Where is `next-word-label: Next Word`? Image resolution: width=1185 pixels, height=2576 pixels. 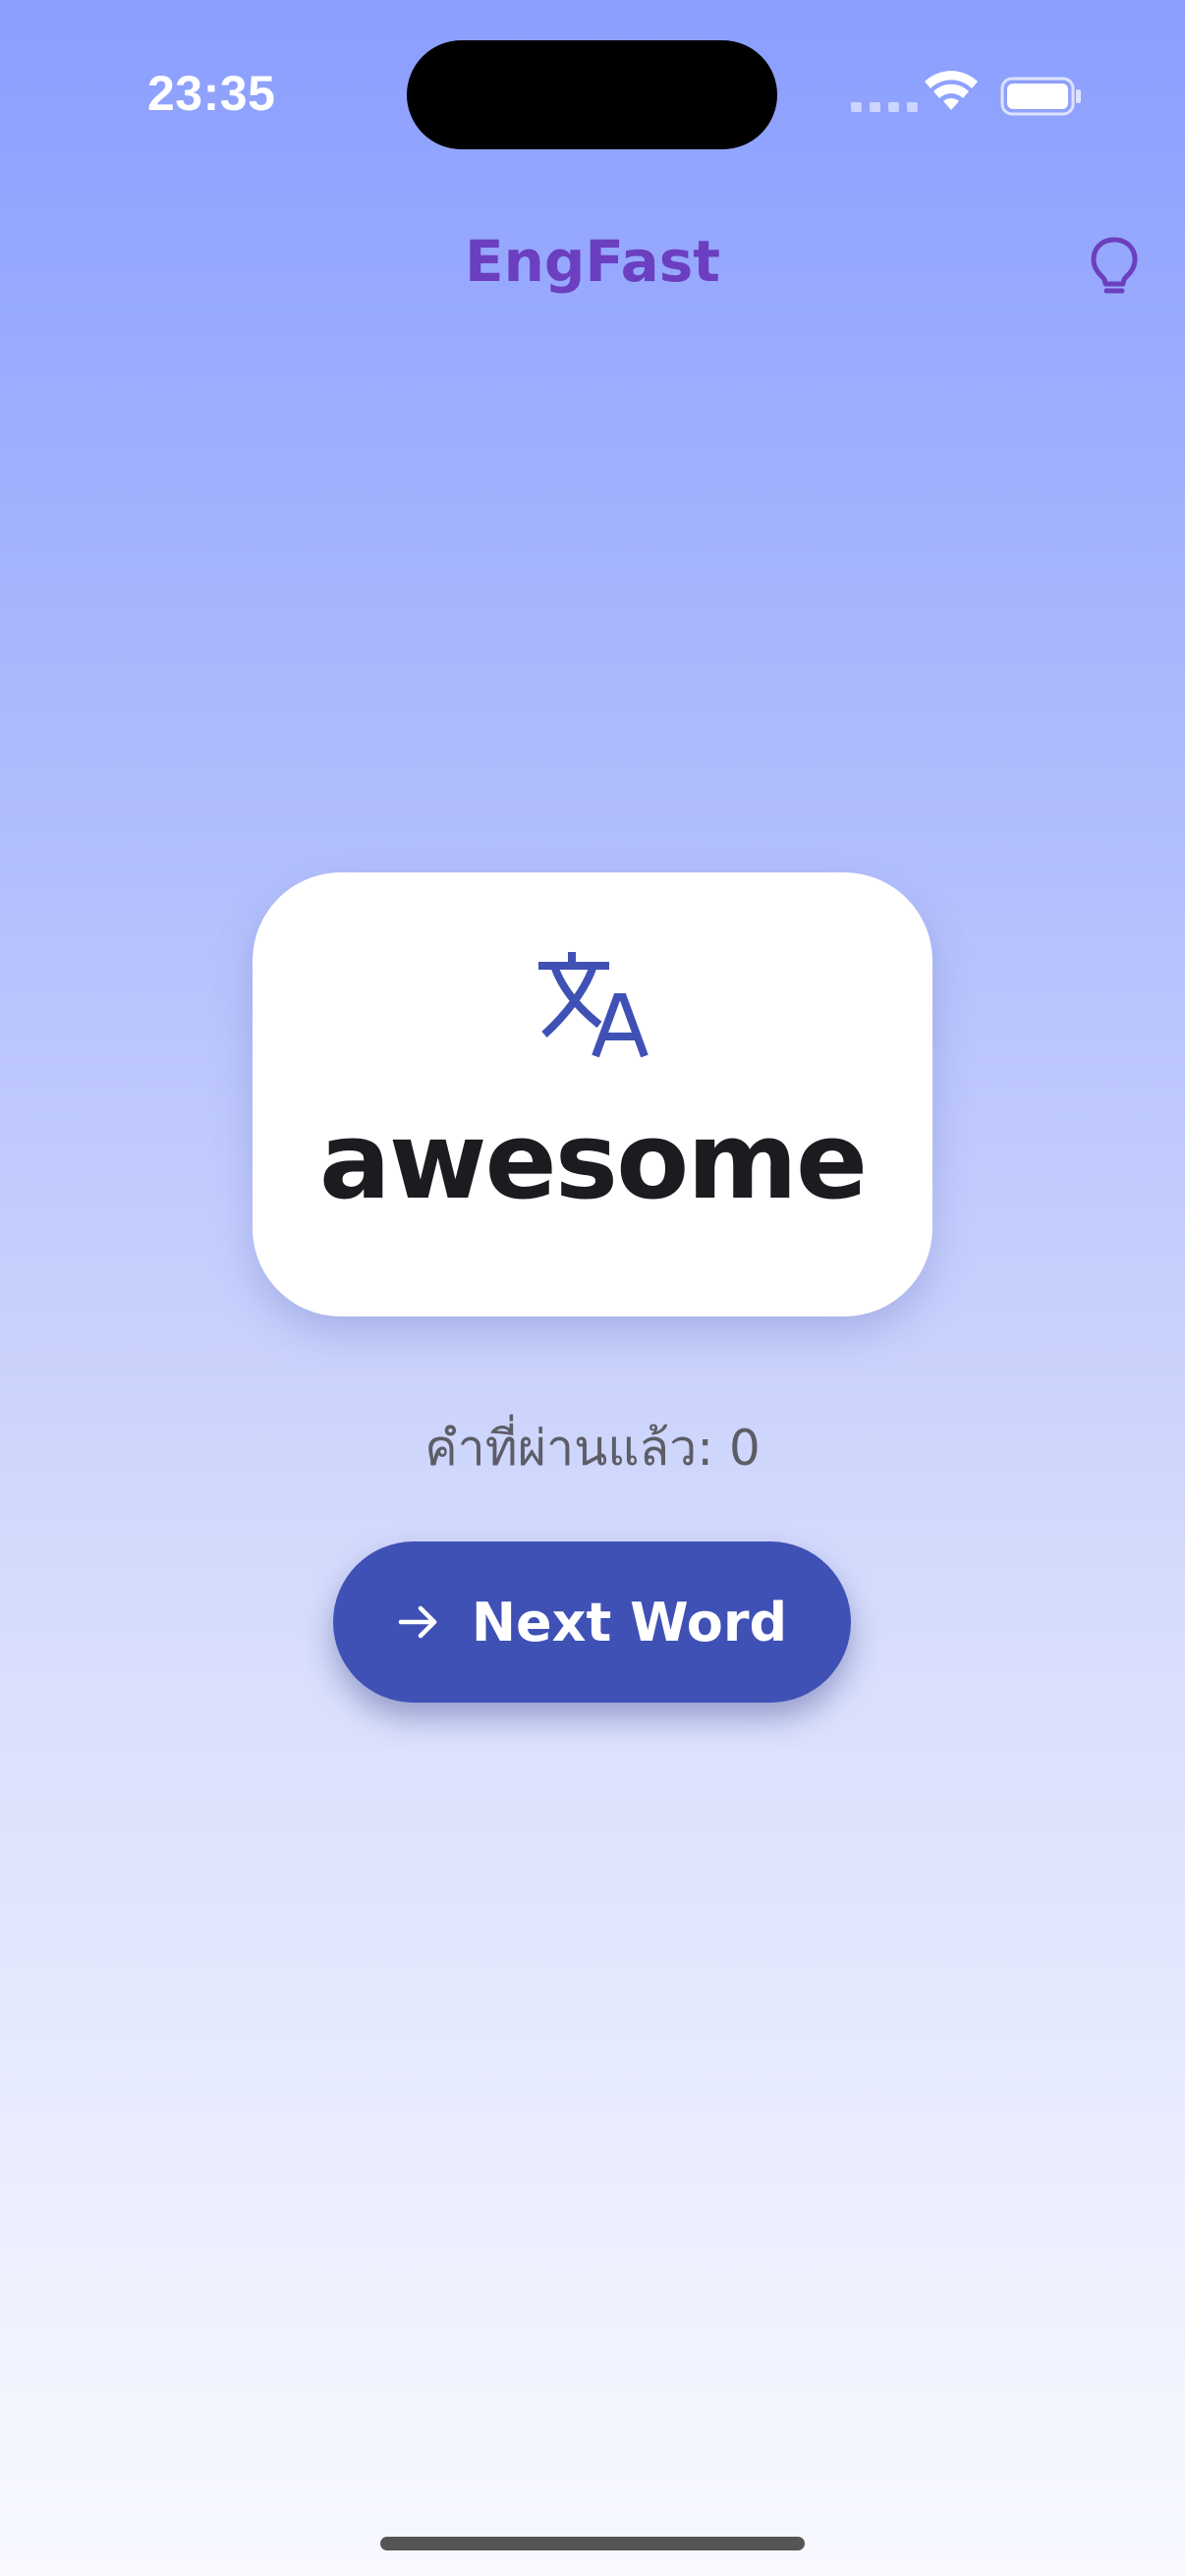
next-word-label: Next Word is located at coordinates (629, 1622).